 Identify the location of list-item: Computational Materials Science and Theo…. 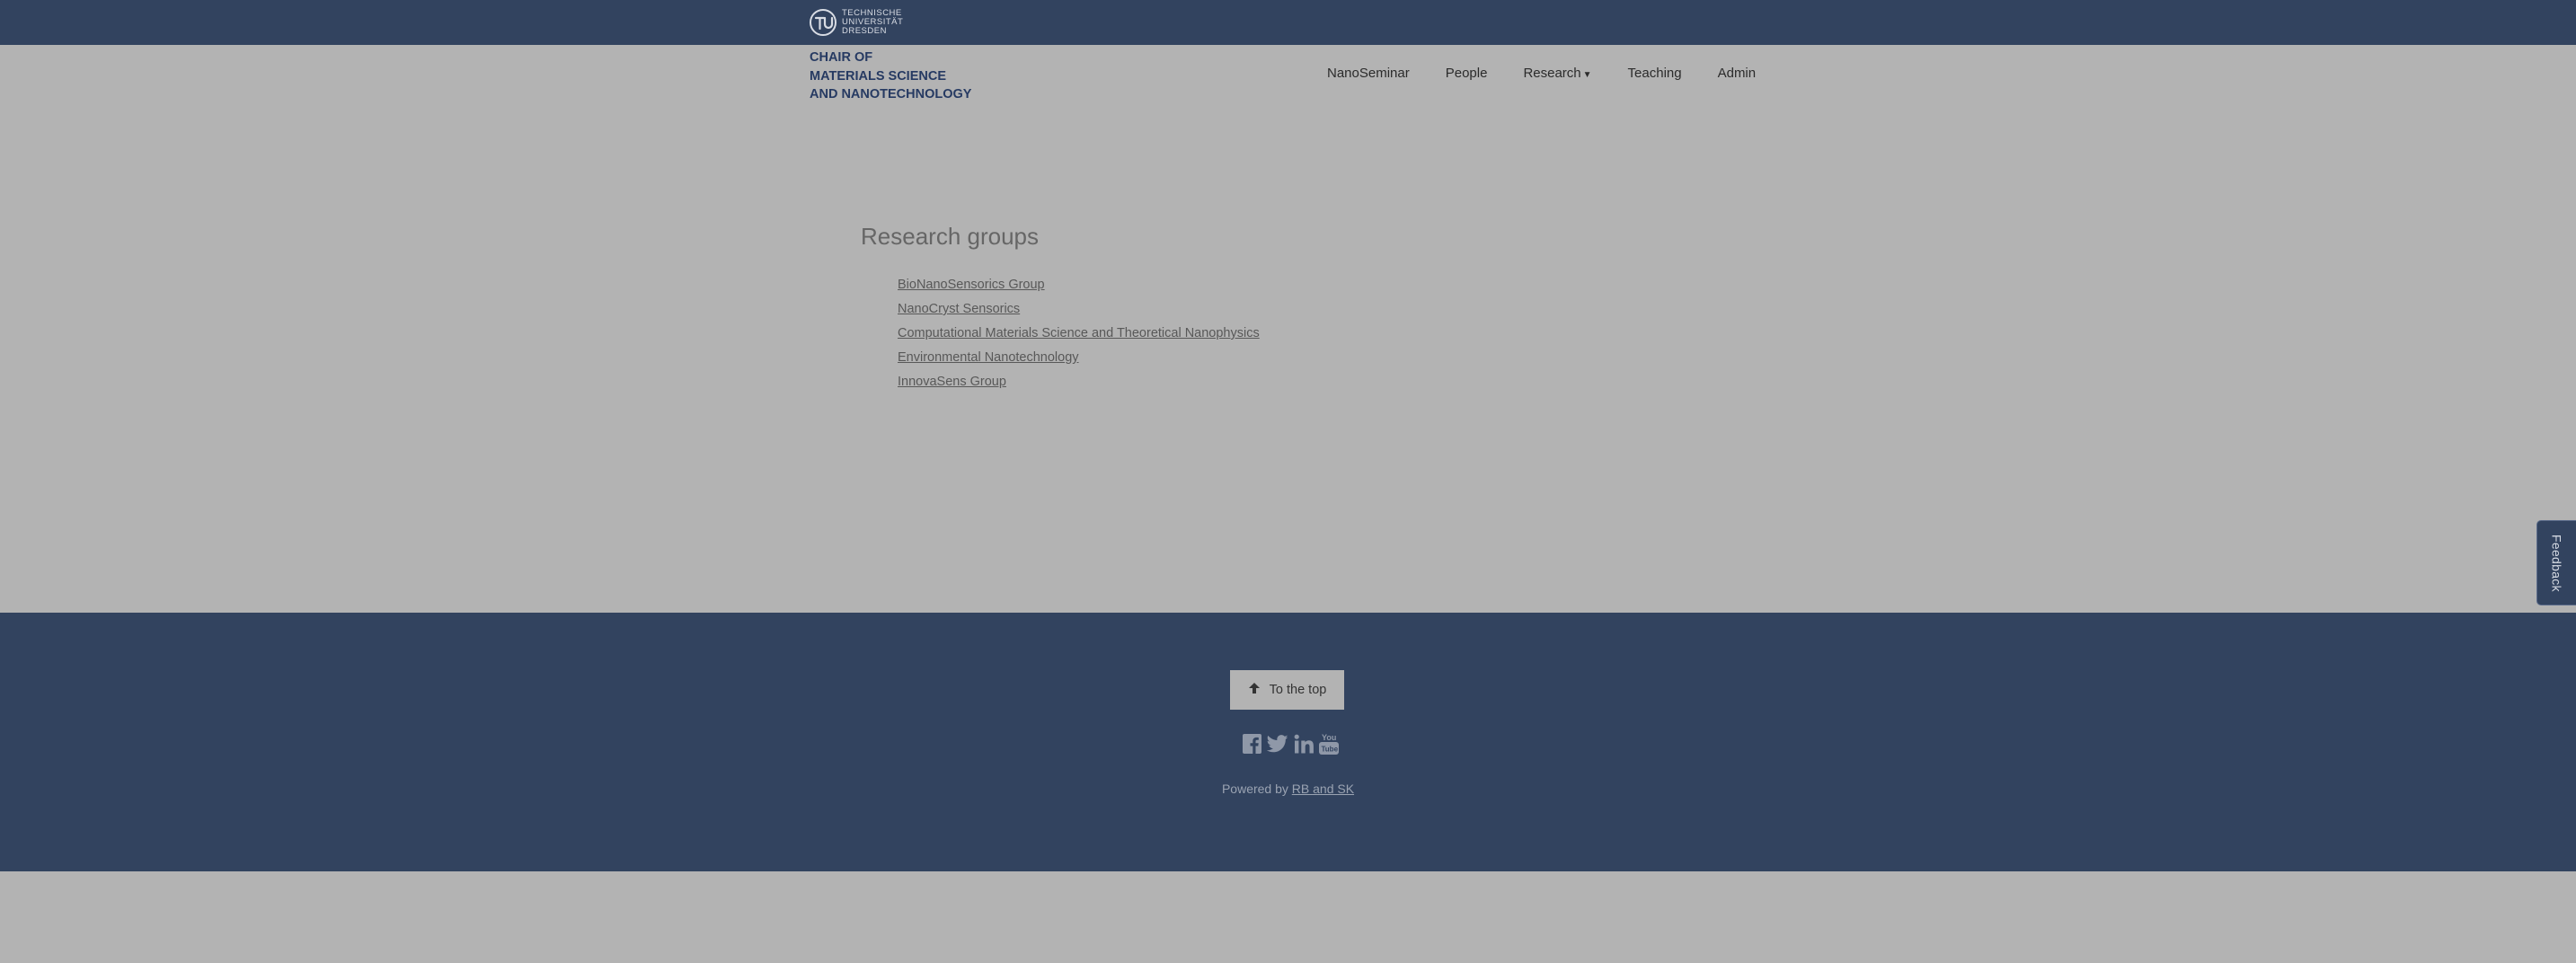
(1079, 334).